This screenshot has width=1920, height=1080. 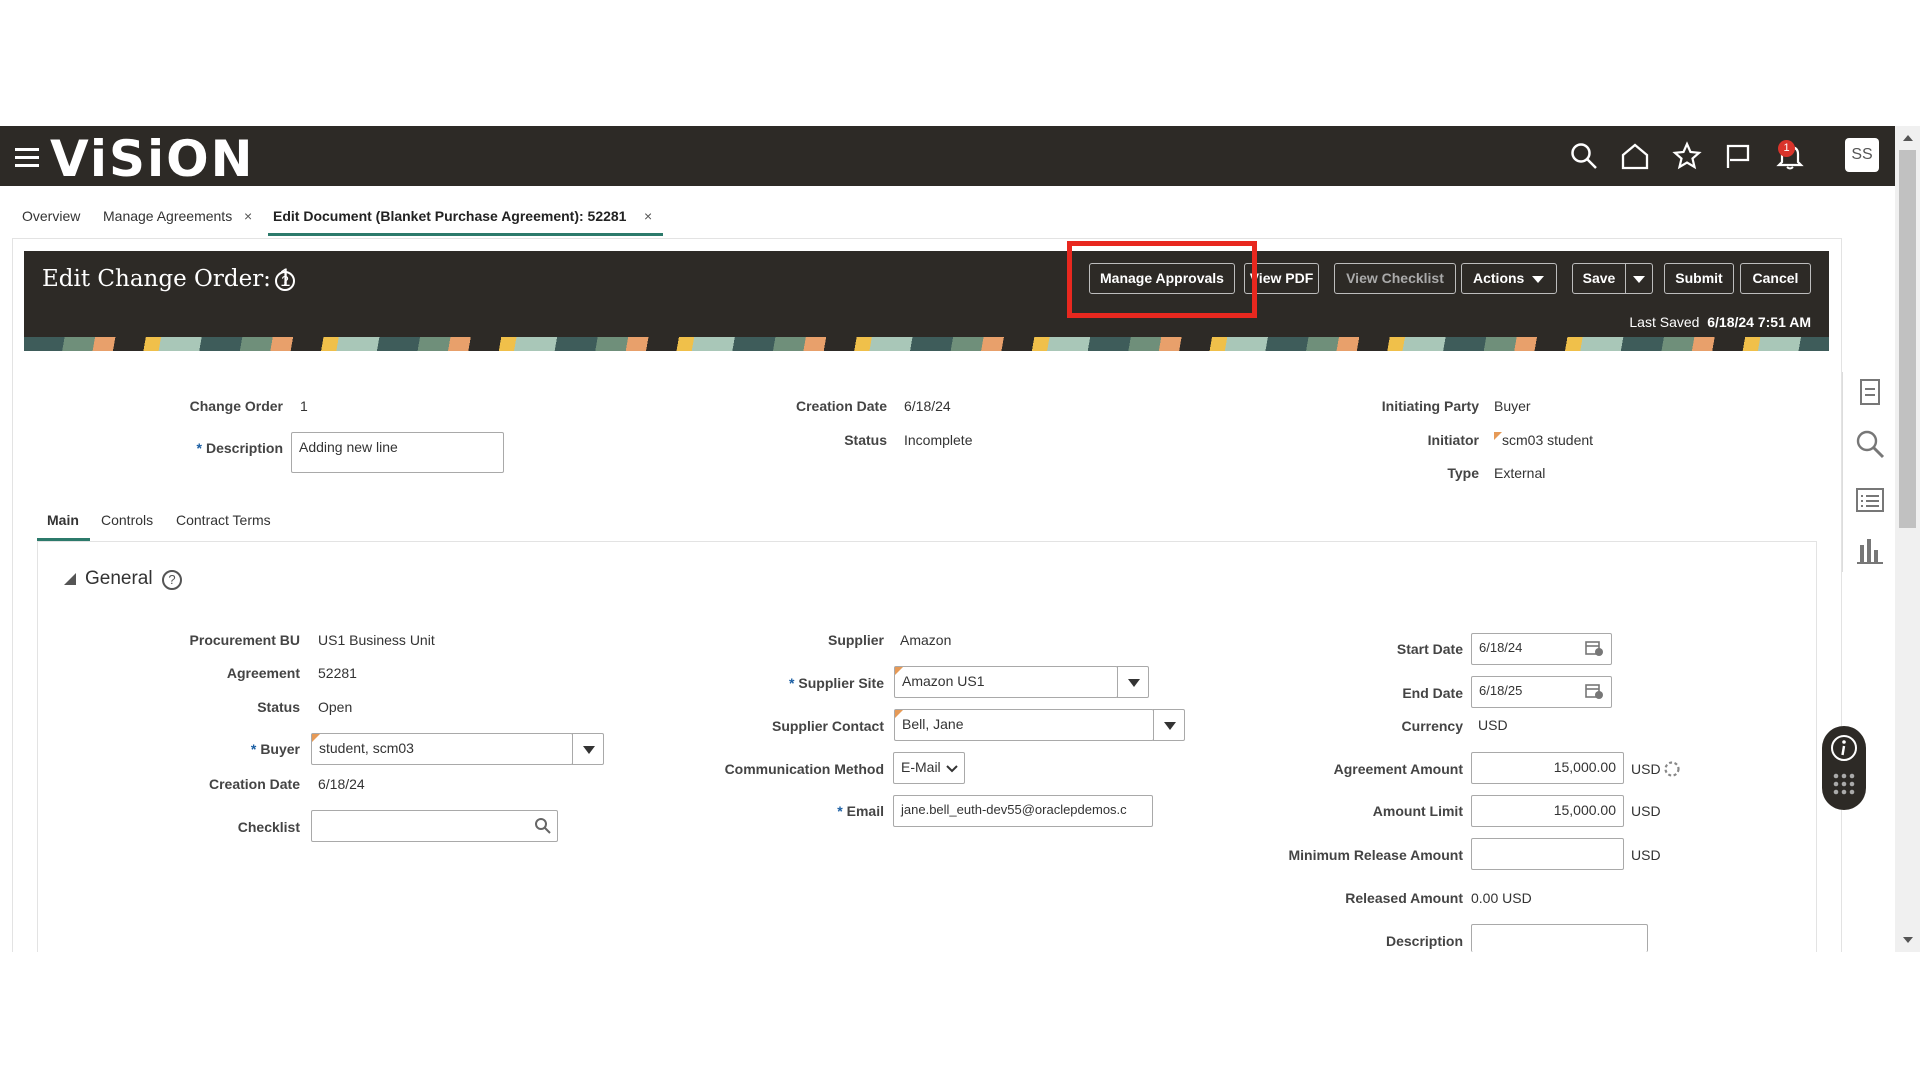 I want to click on currency-value: USD, so click(x=1493, y=725).